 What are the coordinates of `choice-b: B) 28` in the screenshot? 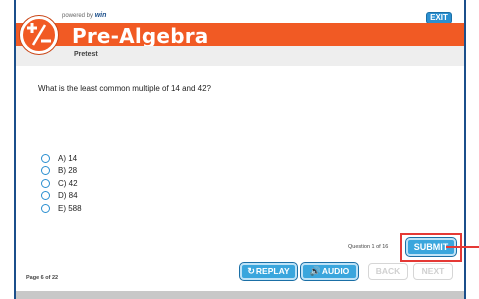 It's located at (61, 171).